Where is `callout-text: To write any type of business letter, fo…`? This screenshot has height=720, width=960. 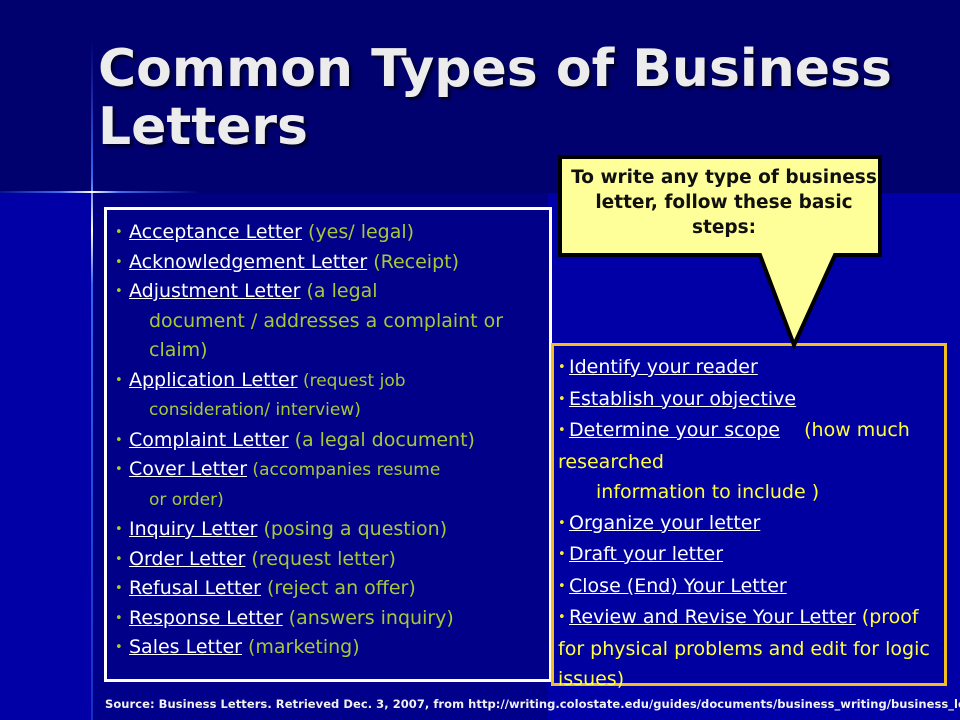 callout-text: To write any type of business letter, fo… is located at coordinates (724, 202).